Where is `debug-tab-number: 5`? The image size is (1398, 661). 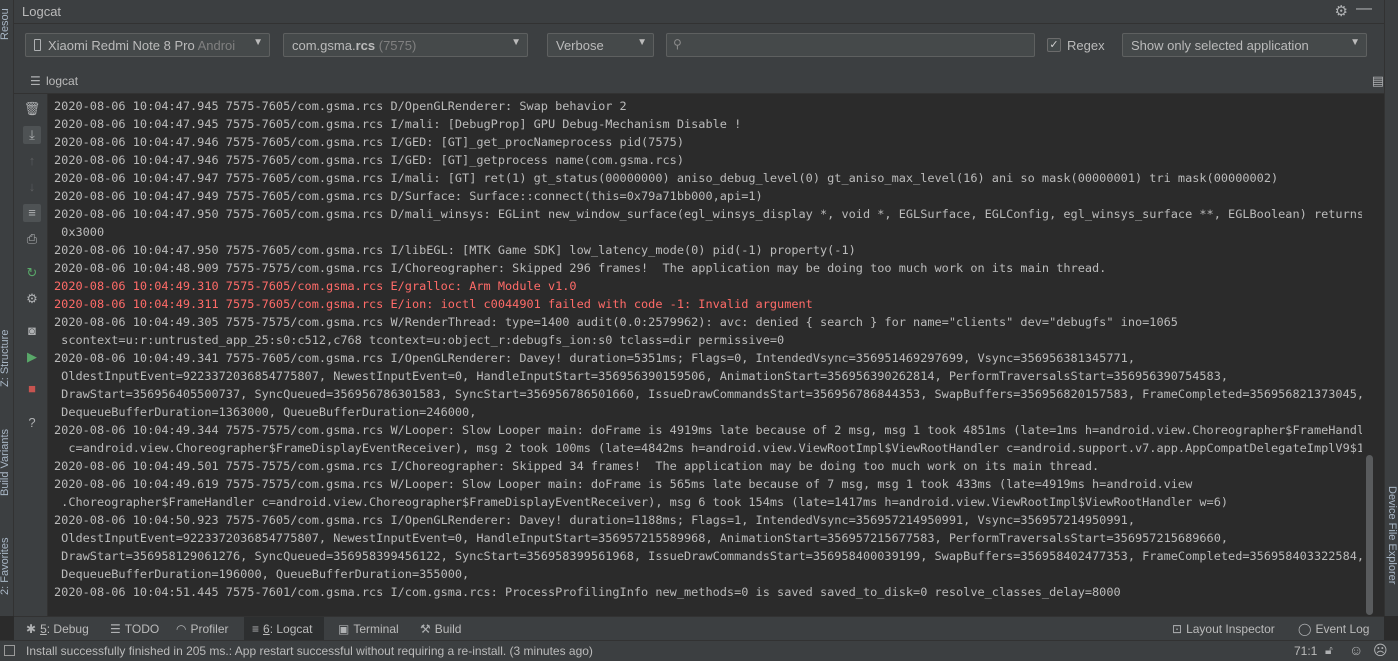
debug-tab-number: 5 is located at coordinates (43, 629).